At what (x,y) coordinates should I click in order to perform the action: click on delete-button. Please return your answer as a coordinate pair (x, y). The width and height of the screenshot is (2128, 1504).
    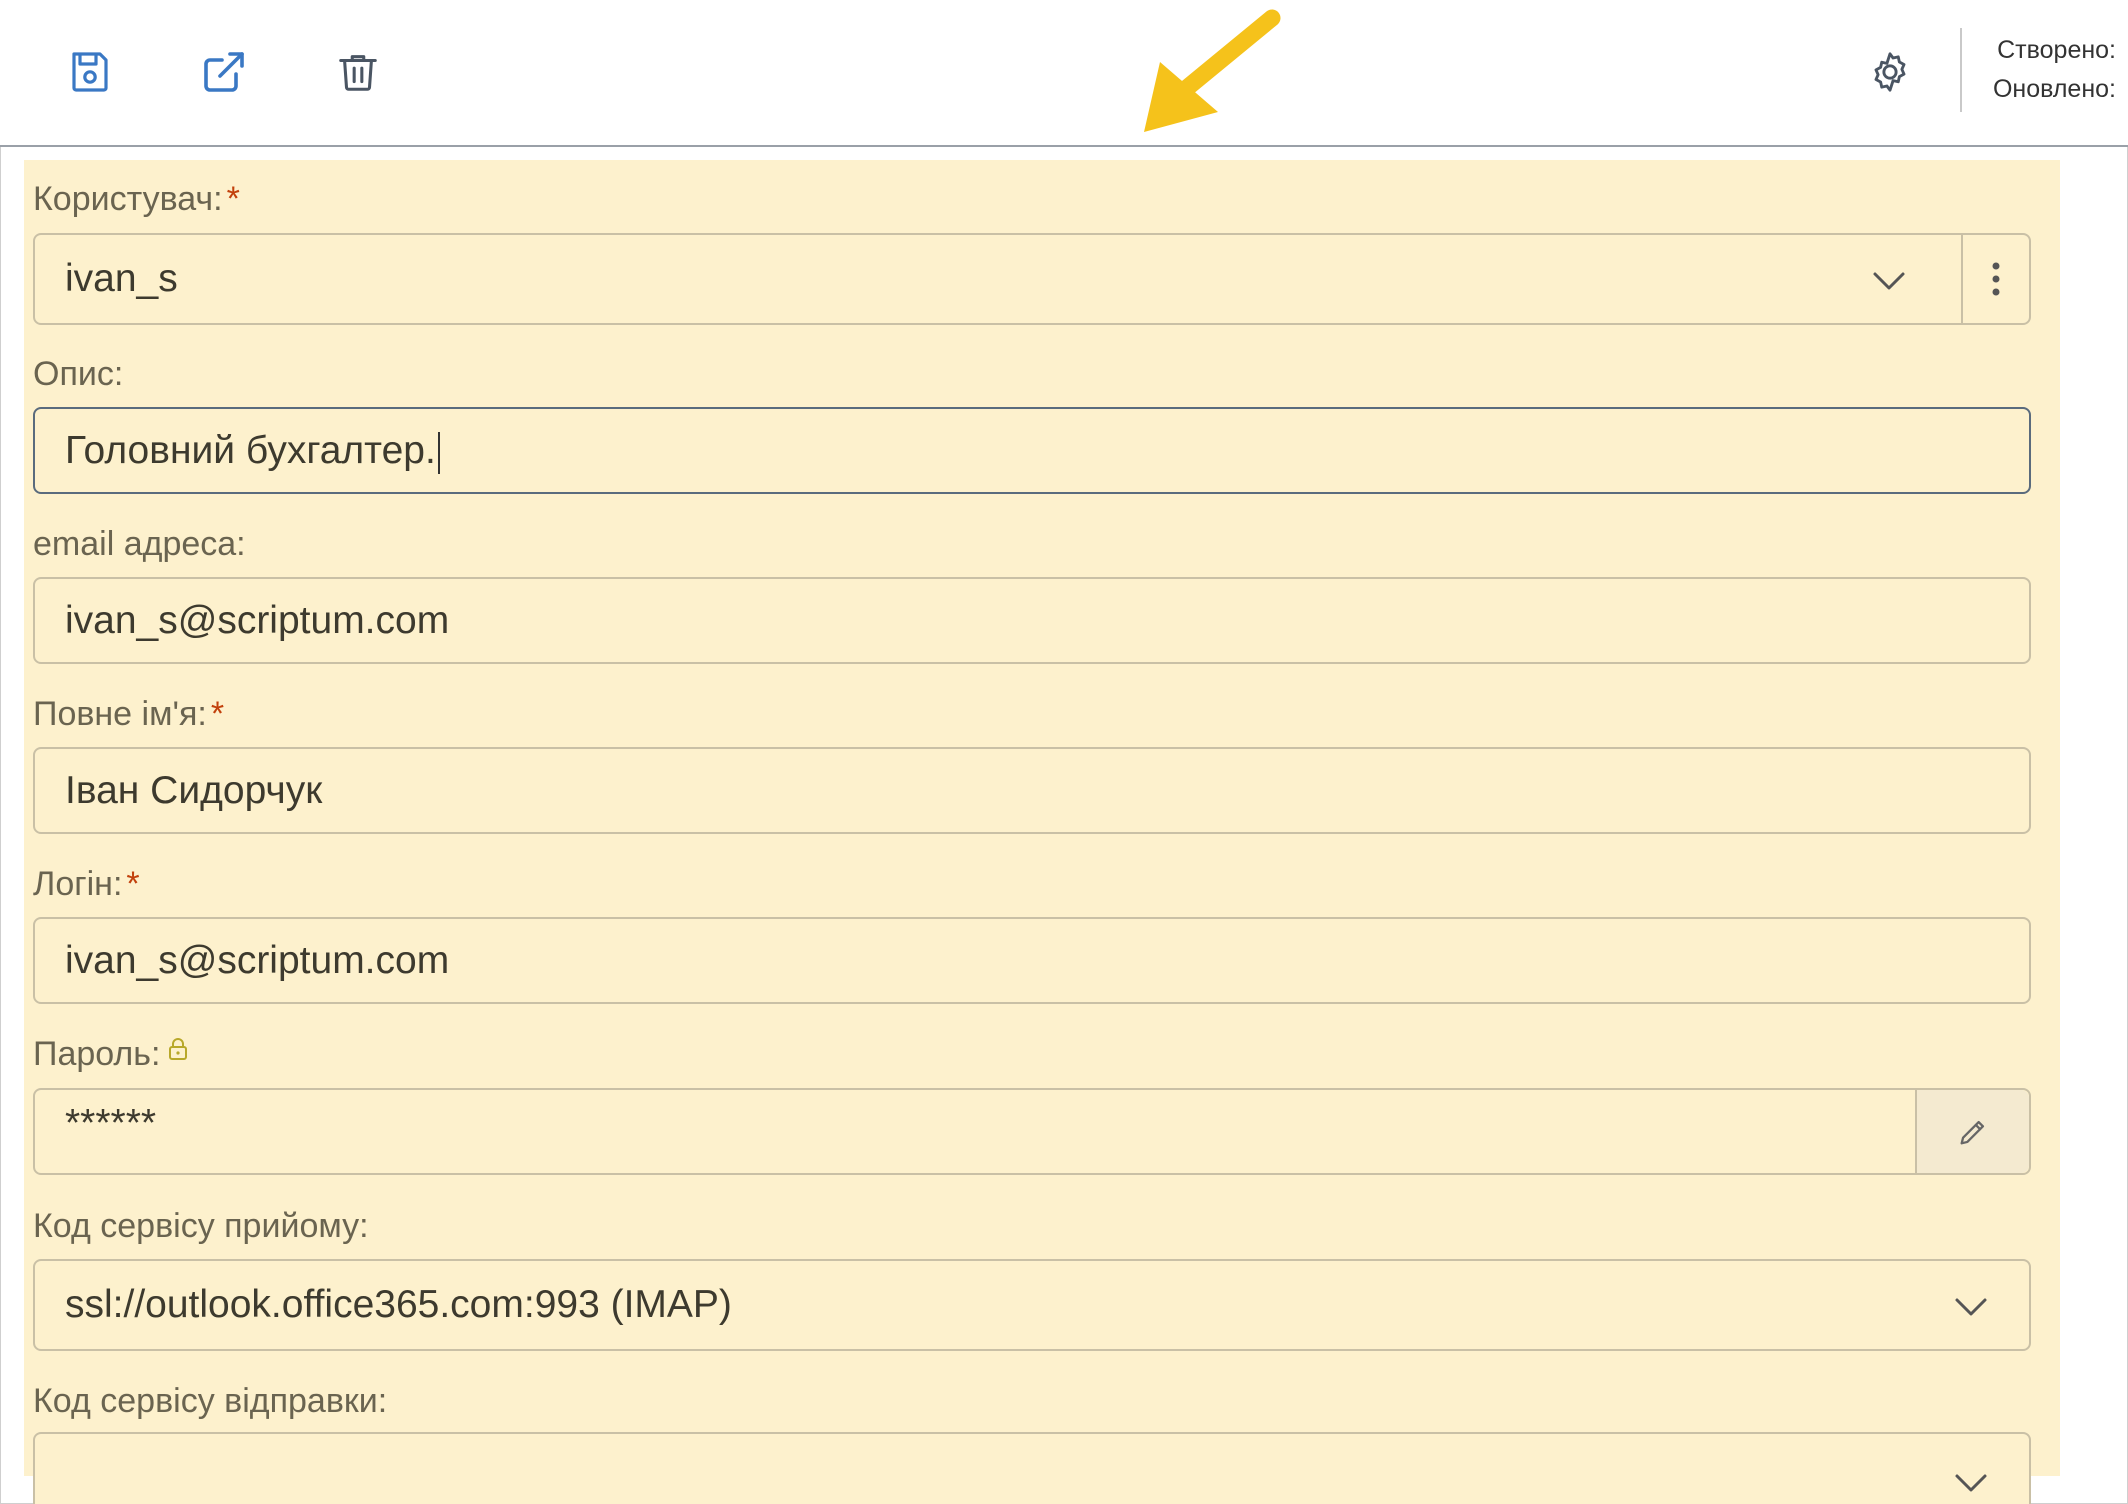
    Looking at the image, I should click on (358, 72).